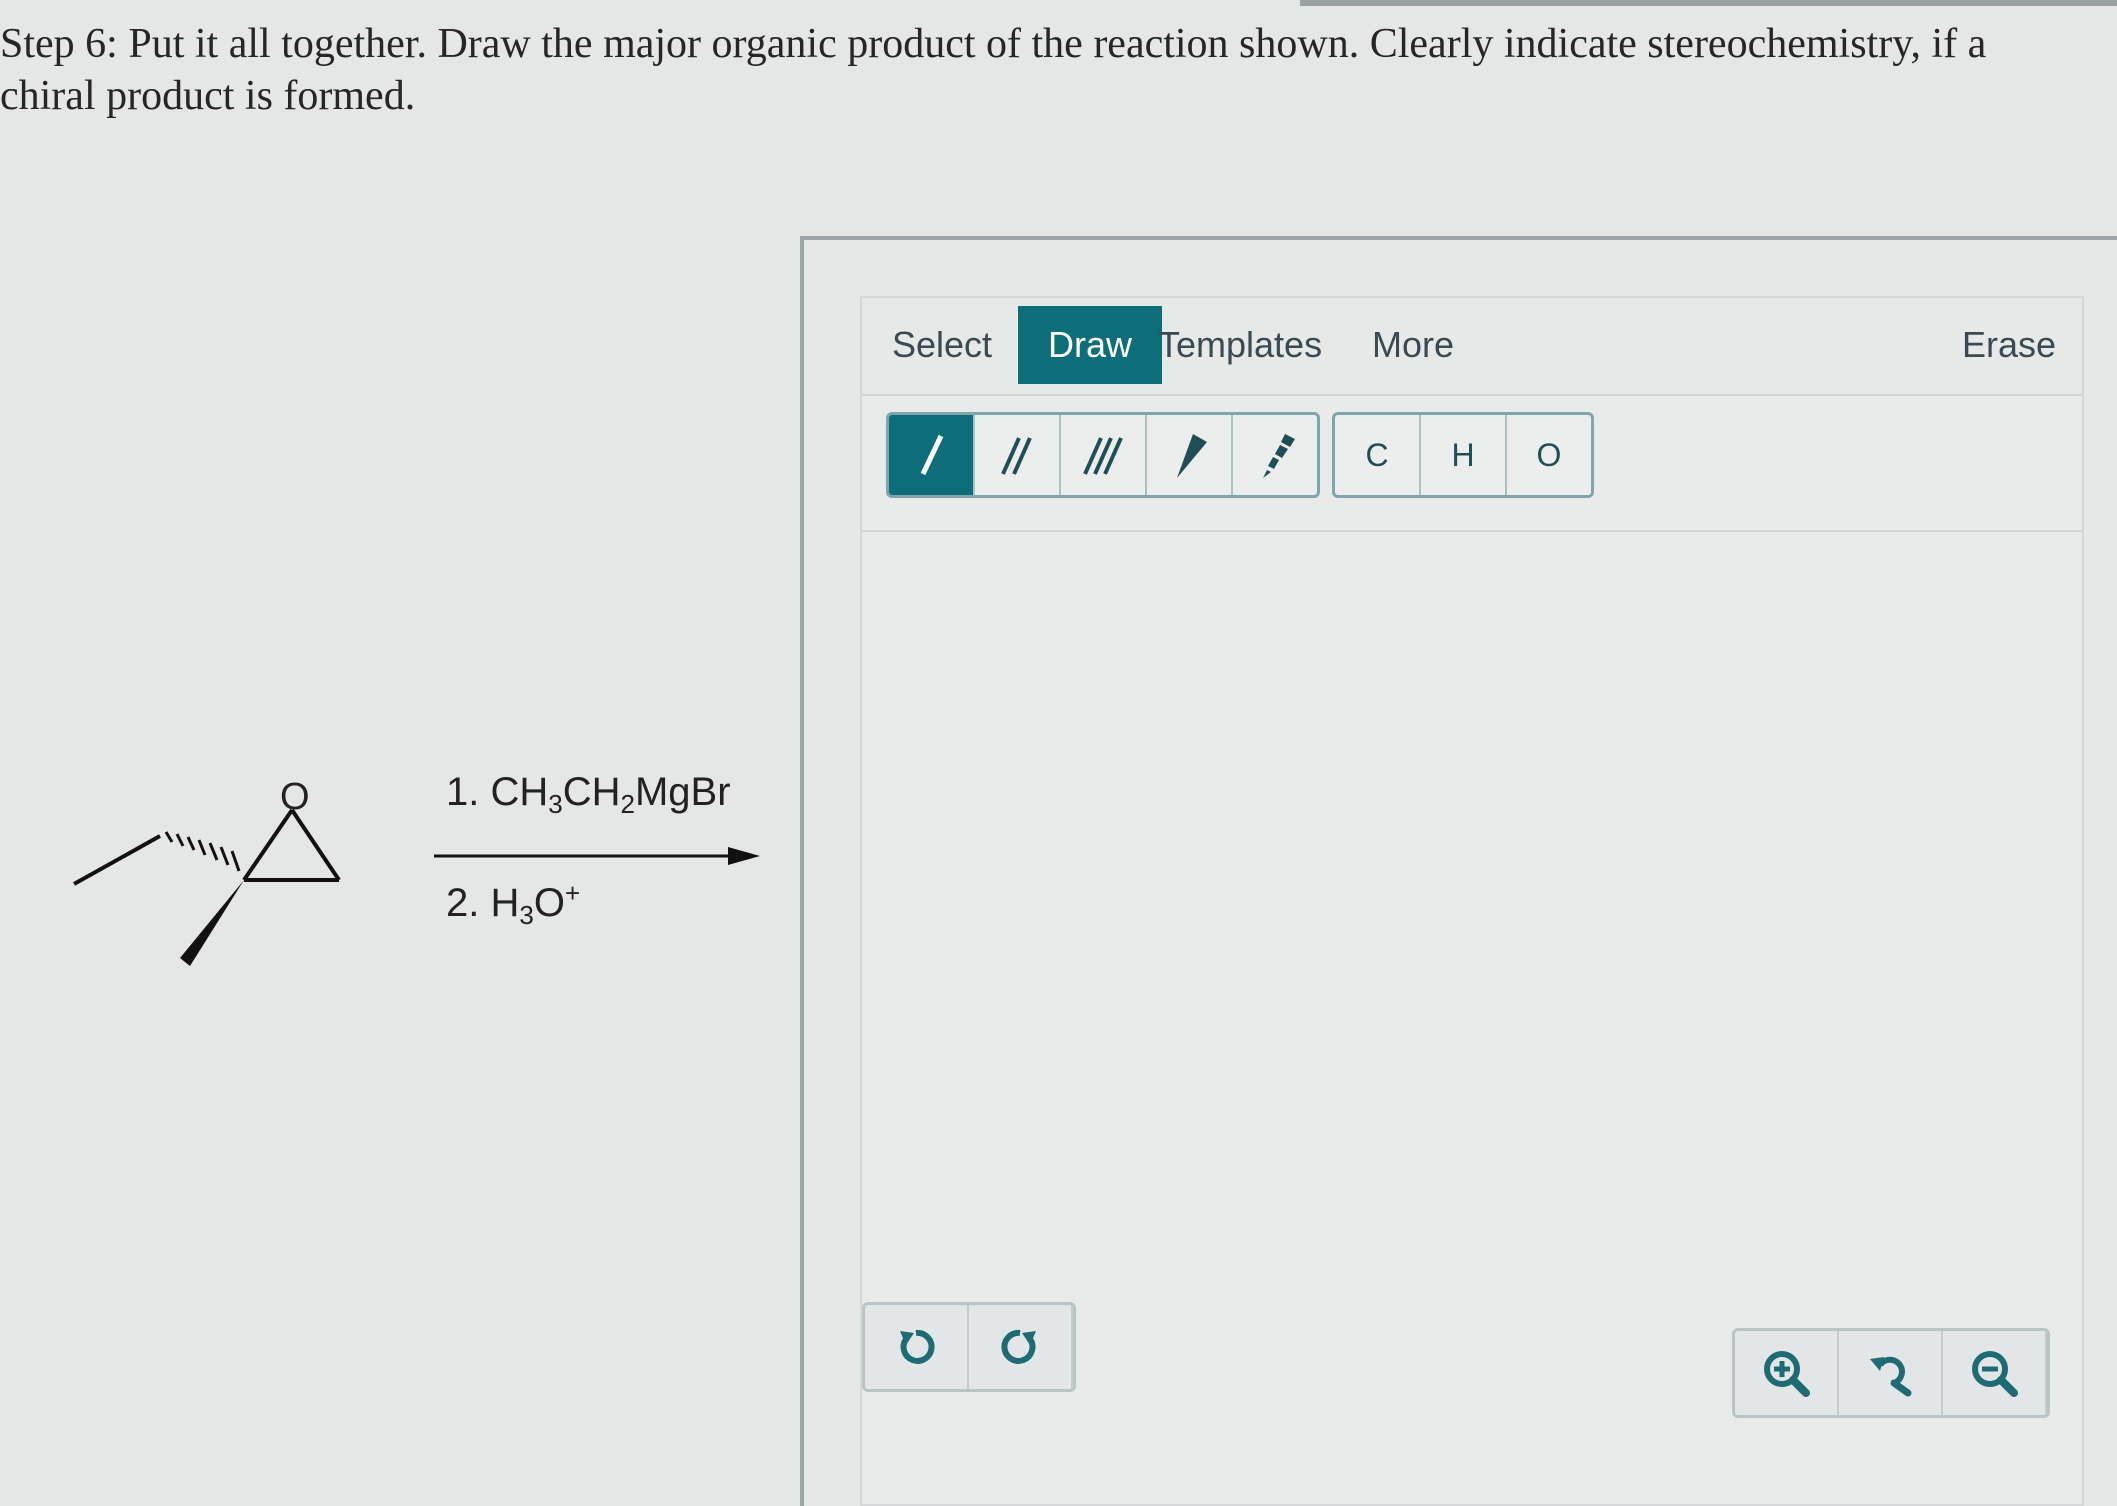 This screenshot has width=2117, height=1506. What do you see at coordinates (2009, 345) in the screenshot?
I see `erase-button: Erase` at bounding box center [2009, 345].